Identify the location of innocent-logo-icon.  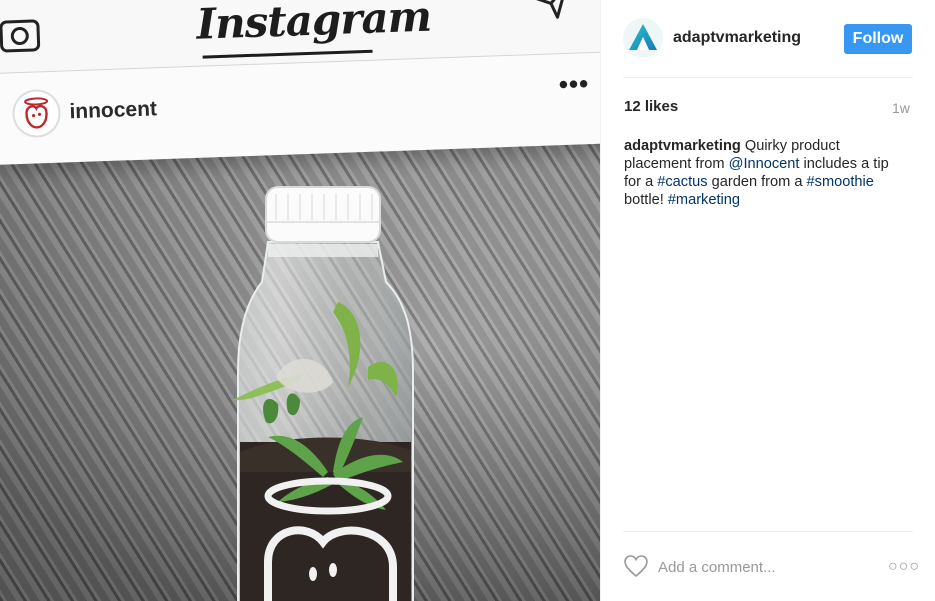
(36, 113).